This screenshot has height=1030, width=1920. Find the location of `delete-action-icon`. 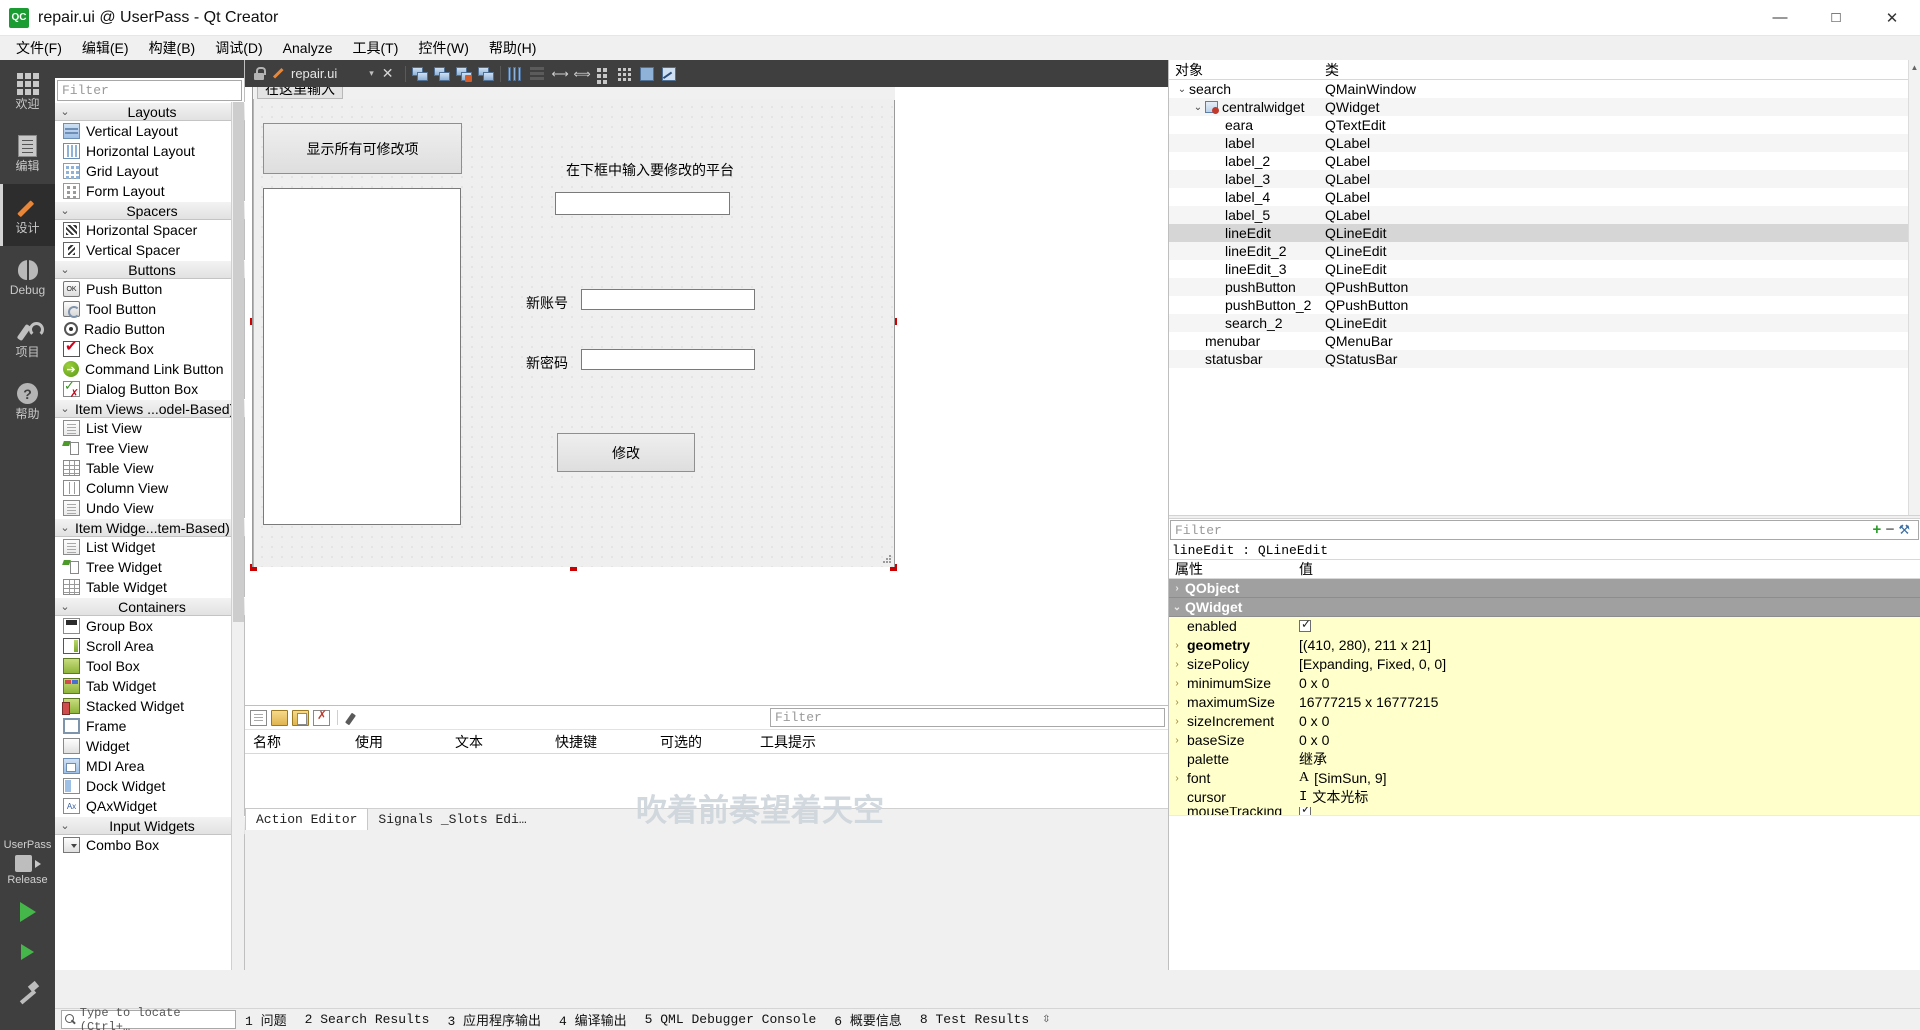

delete-action-icon is located at coordinates (321, 717).